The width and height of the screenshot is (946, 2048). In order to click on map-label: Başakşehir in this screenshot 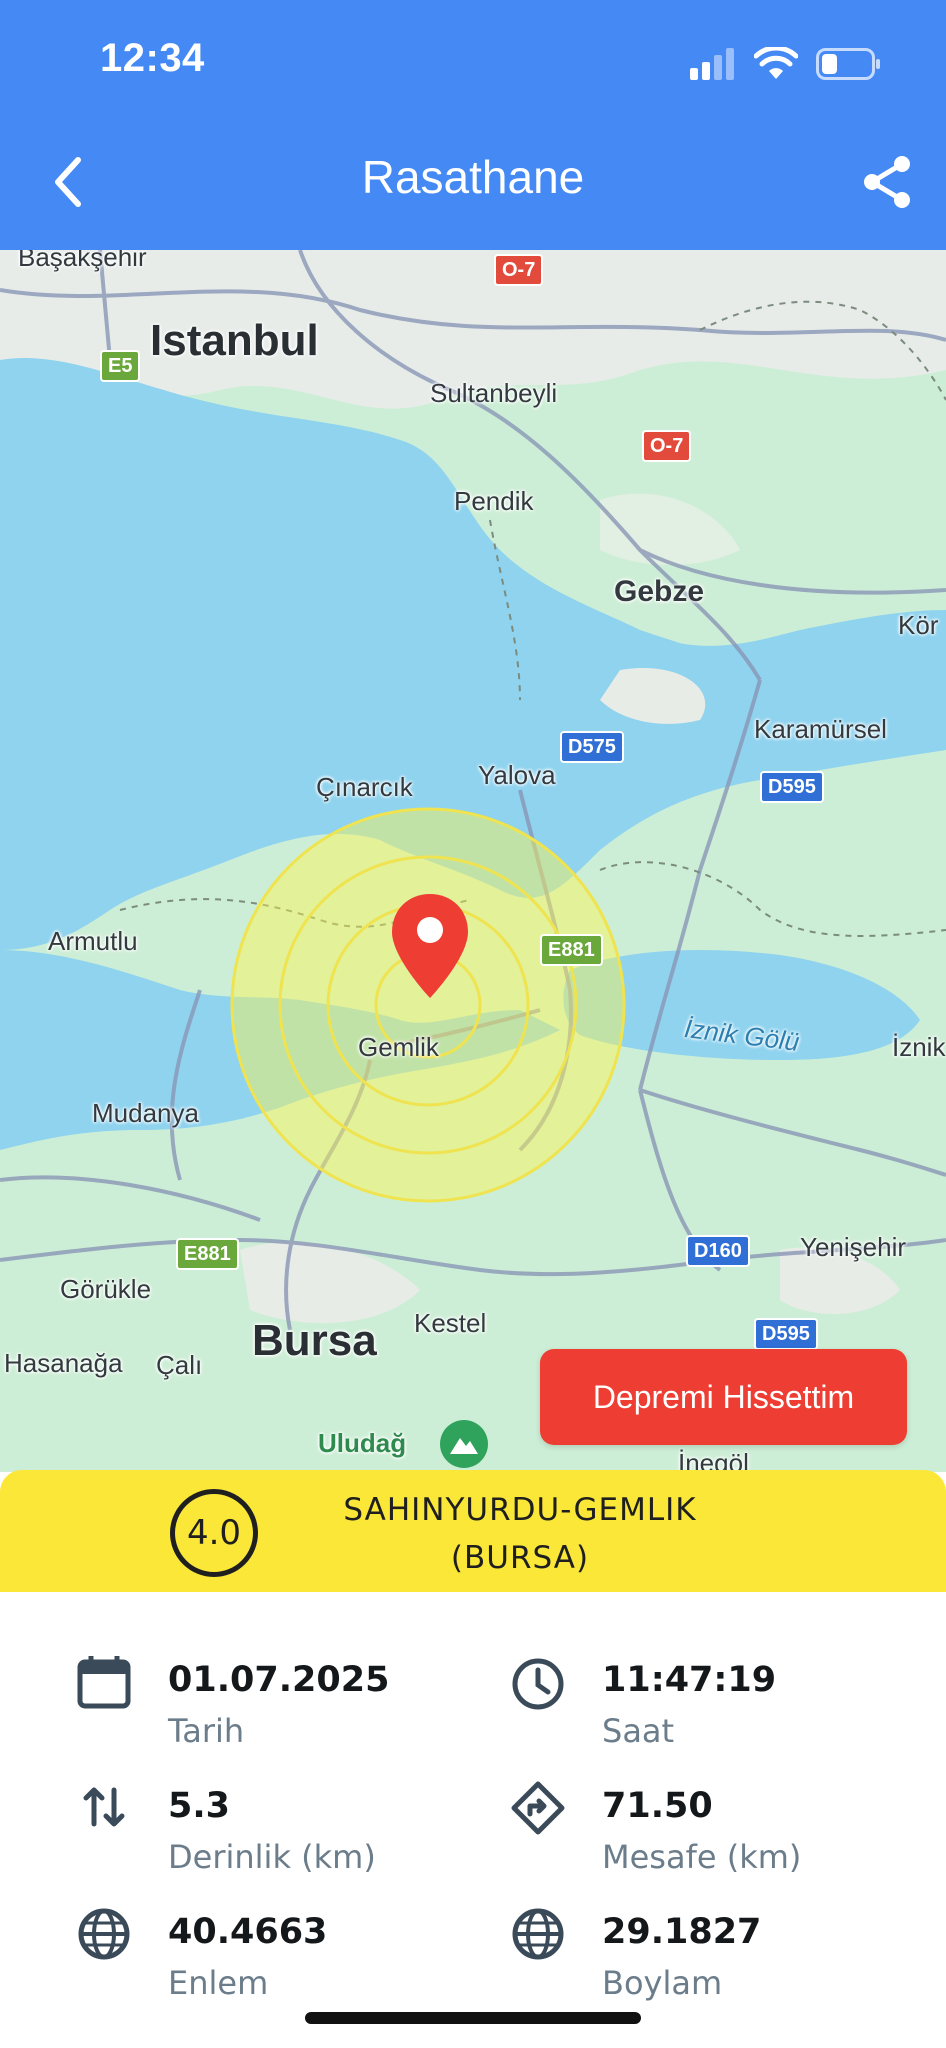, I will do `click(82, 261)`.